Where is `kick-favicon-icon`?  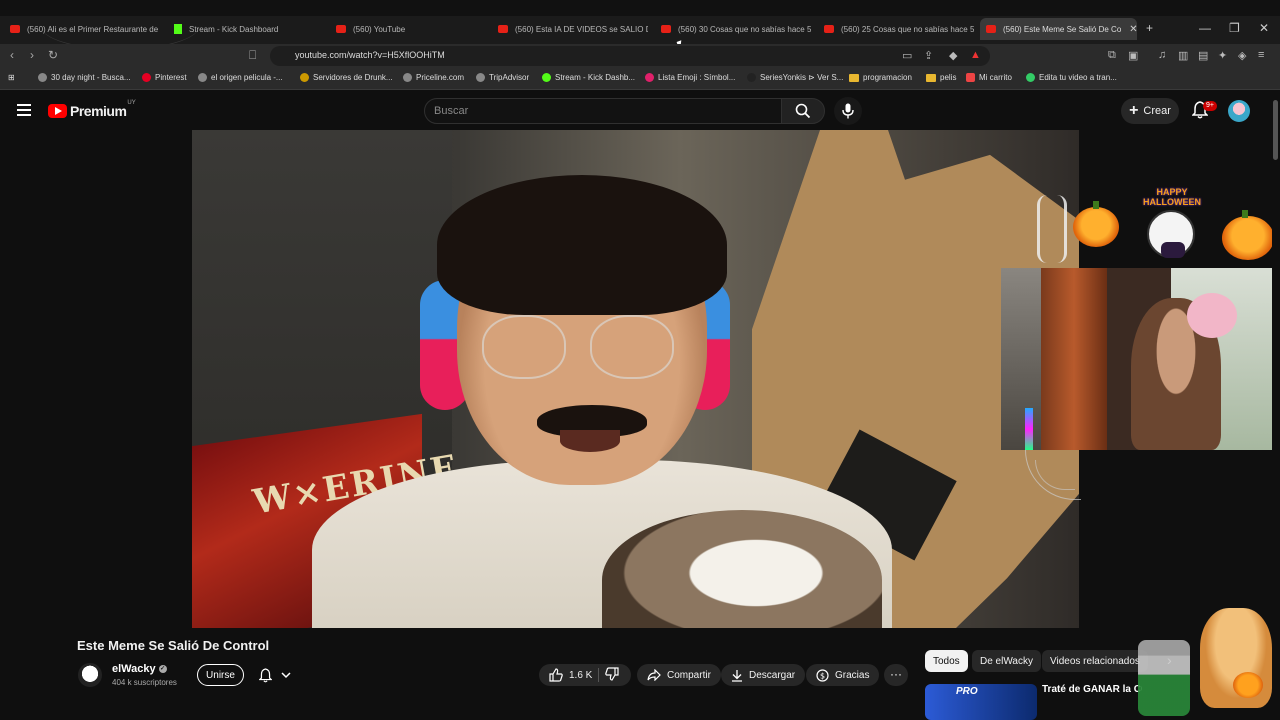
kick-favicon-icon is located at coordinates (178, 29).